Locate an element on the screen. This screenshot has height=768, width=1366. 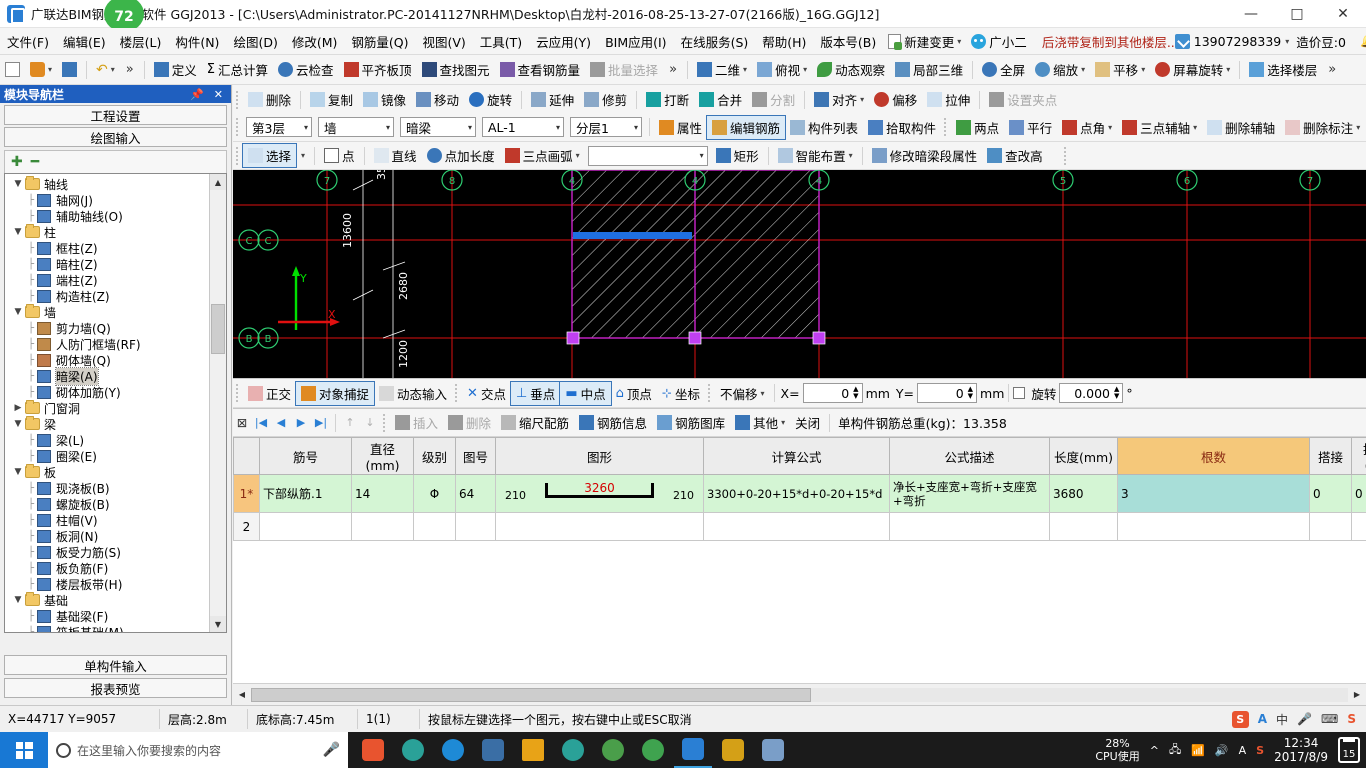
point-angle-button: 点角 ▾ is located at coordinates (1087, 127).